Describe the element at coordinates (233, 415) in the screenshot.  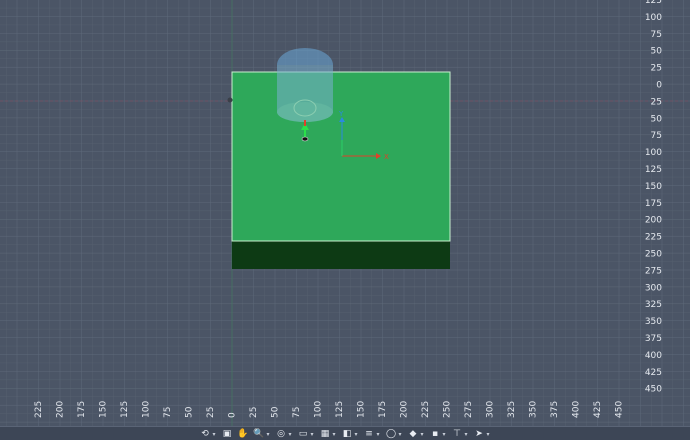
I see `bottom-ruler-label: 0` at that location.